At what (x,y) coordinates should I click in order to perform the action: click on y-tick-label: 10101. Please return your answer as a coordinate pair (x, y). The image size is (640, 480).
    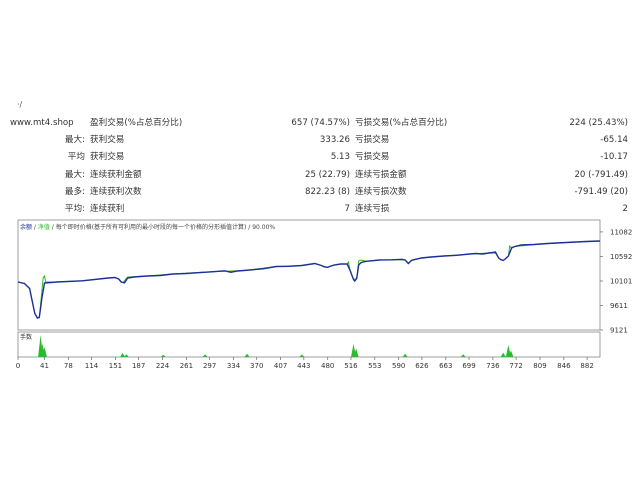
    Looking at the image, I should click on (621, 281).